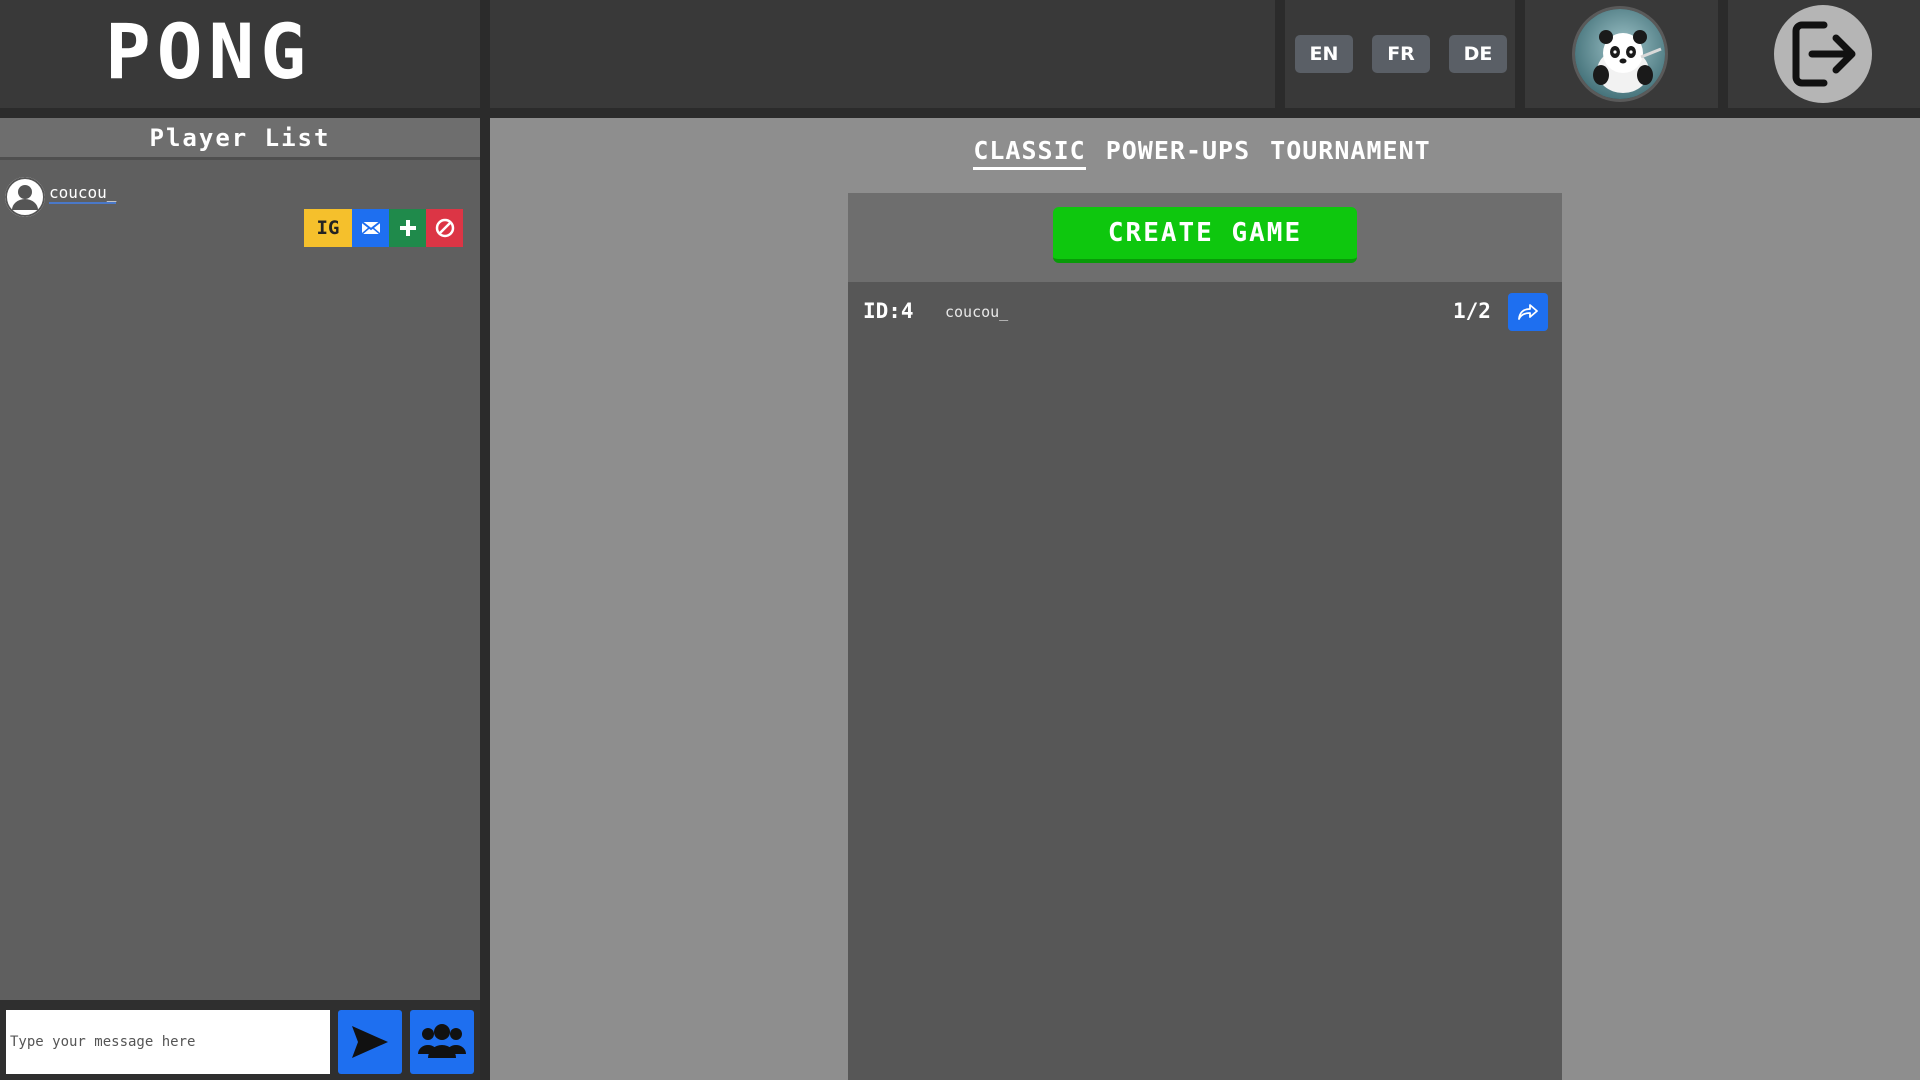 The image size is (1920, 1080). I want to click on chat-message-input, so click(168, 1042).